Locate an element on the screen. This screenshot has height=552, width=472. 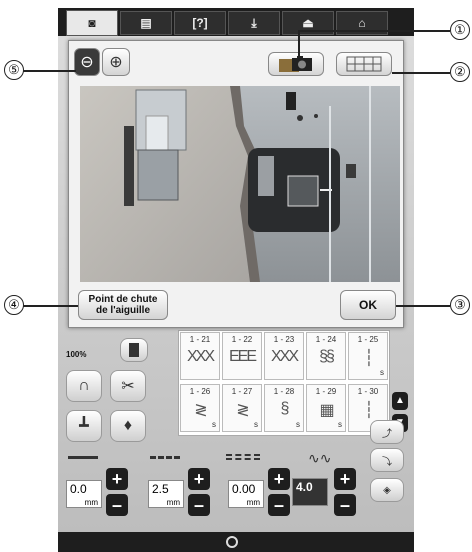
stitch-icon: ▦ is located at coordinates (326, 410).